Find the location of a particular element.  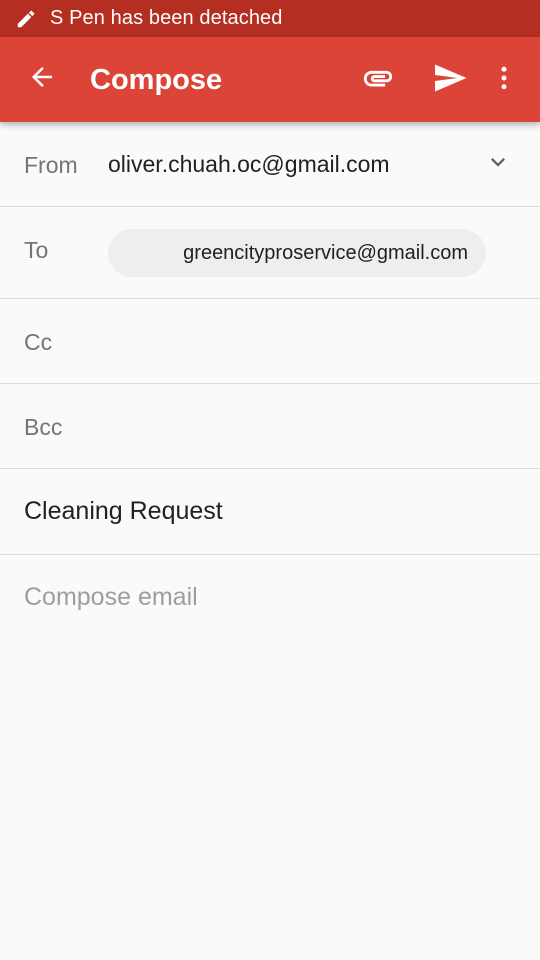

from-row: From oliver.chuah.oc@gmail.com is located at coordinates (270, 164).